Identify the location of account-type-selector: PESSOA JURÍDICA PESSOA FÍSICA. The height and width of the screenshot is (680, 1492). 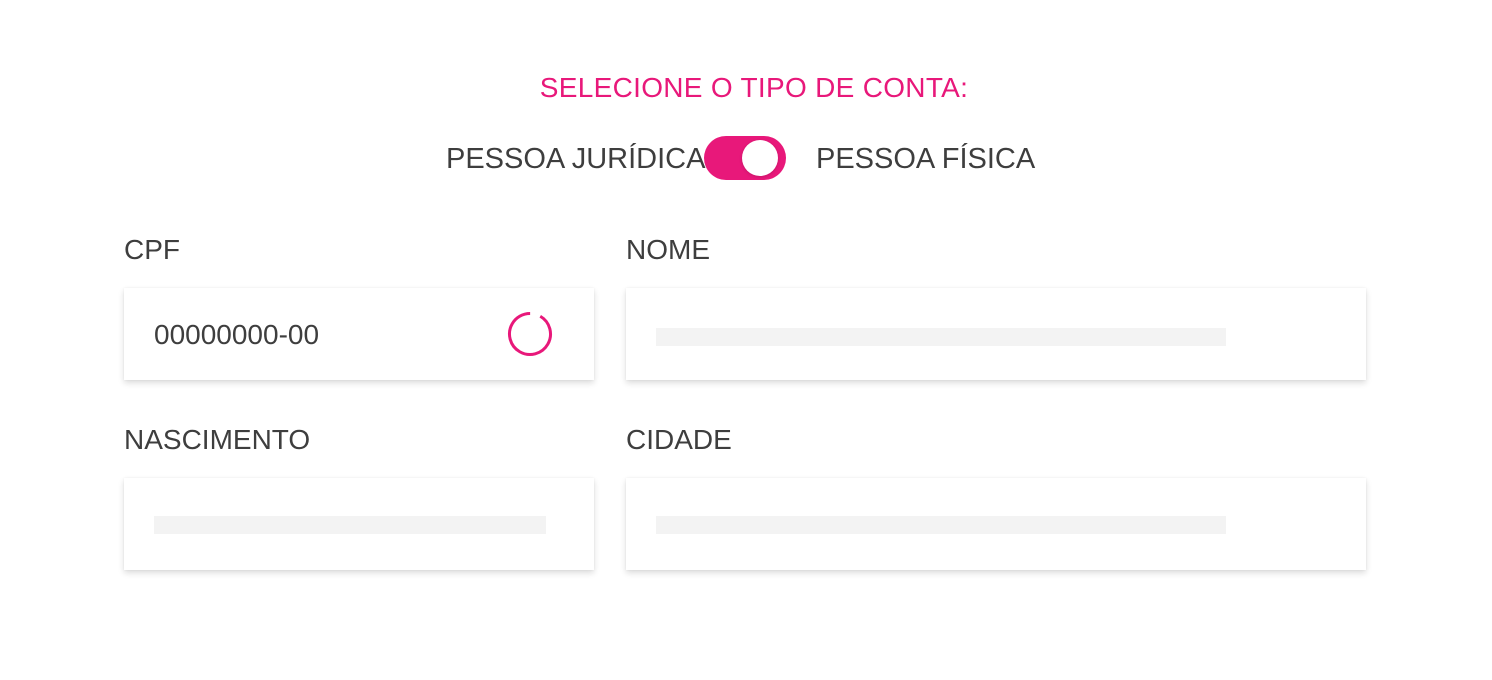
(746, 158).